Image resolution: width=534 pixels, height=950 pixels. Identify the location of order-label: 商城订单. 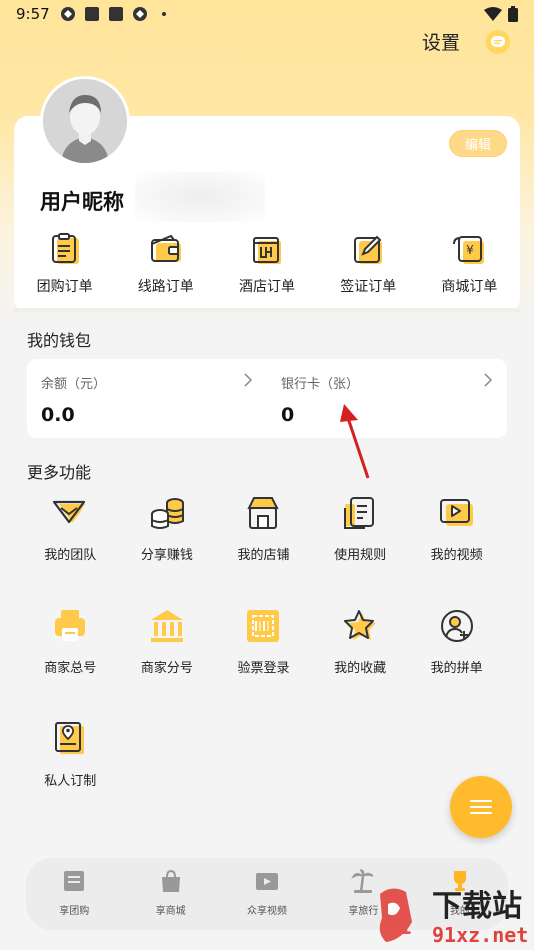
(469, 287).